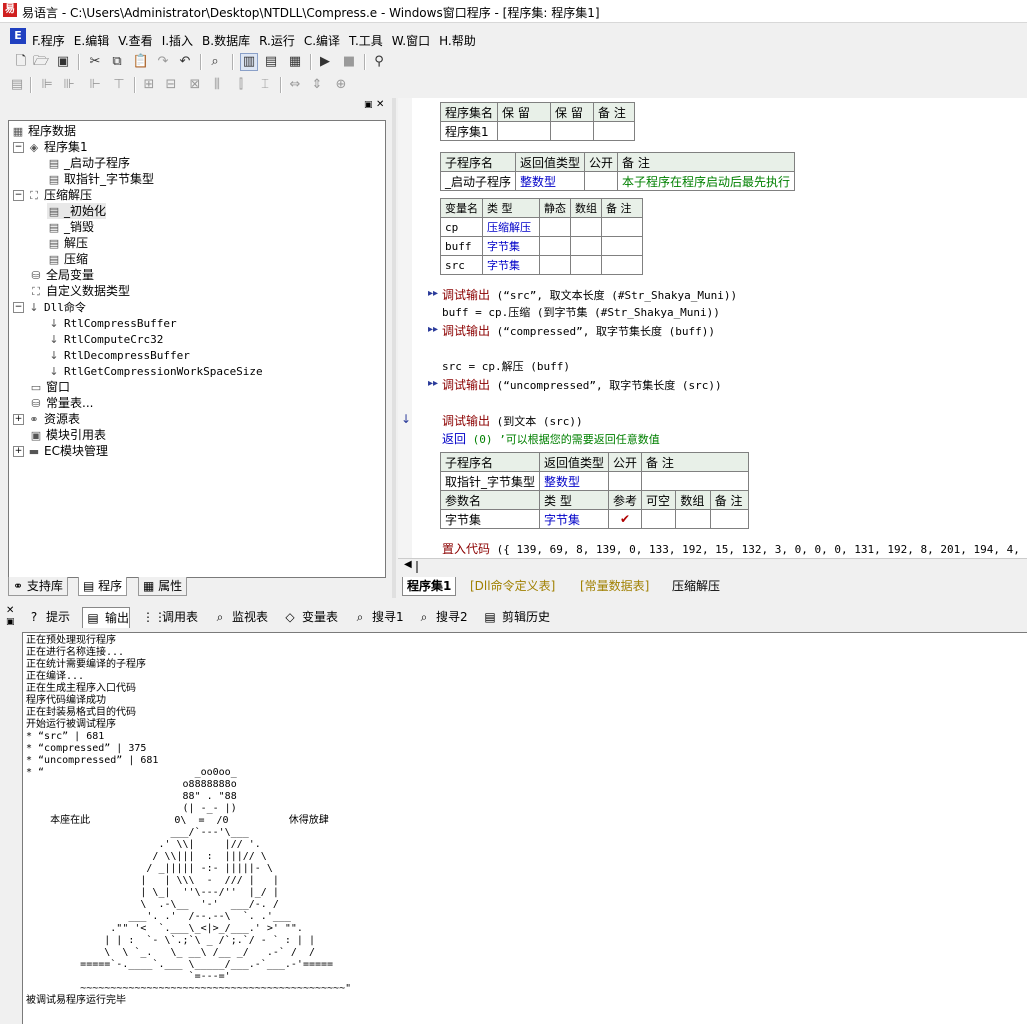 The width and height of the screenshot is (1027, 1024). Describe the element at coordinates (249, 62) in the screenshot. I see `layout-left-icon: ▥` at that location.